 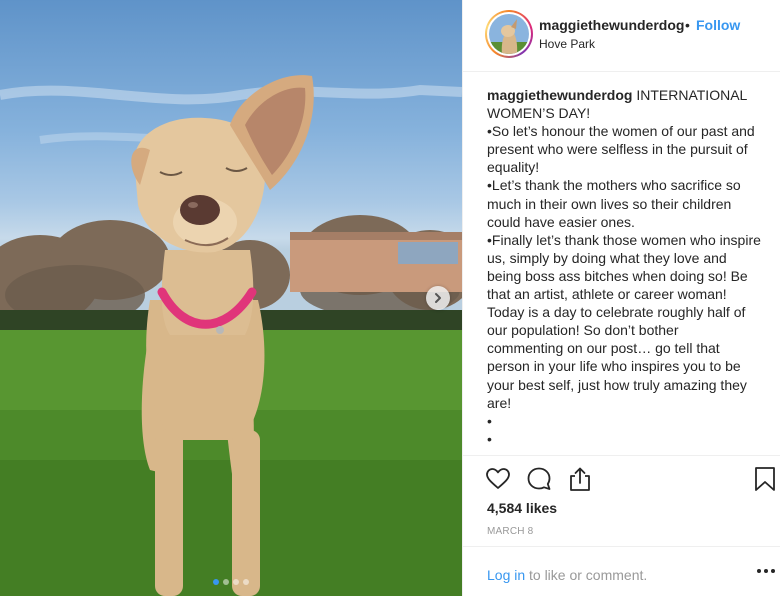 I want to click on caption-line: WOMEN’S DAY!, so click(x=539, y=113).